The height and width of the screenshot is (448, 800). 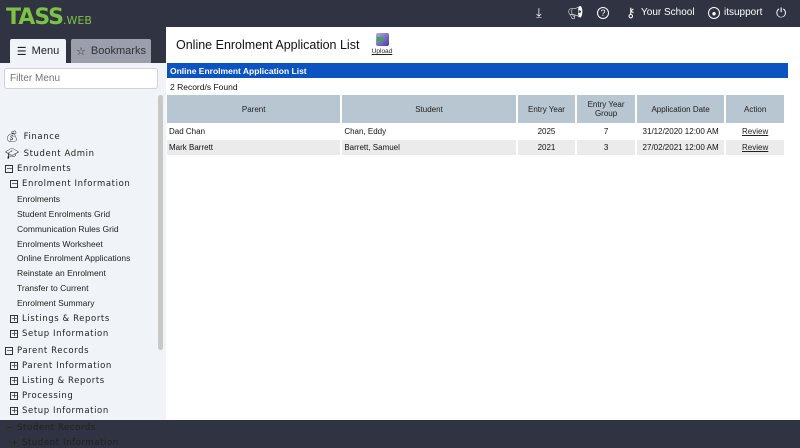 I want to click on sidebar-item-transfer-to-current: Transfer to Current, so click(x=53, y=288).